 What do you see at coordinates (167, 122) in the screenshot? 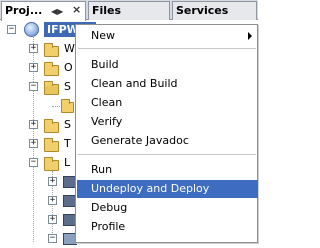
I see `menu-item-verify: Verify` at bounding box center [167, 122].